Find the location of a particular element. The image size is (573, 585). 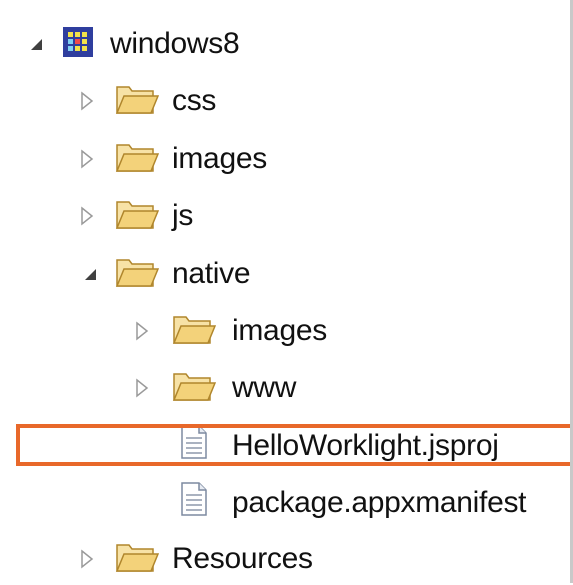

tree-item-js: js is located at coordinates (286, 216).